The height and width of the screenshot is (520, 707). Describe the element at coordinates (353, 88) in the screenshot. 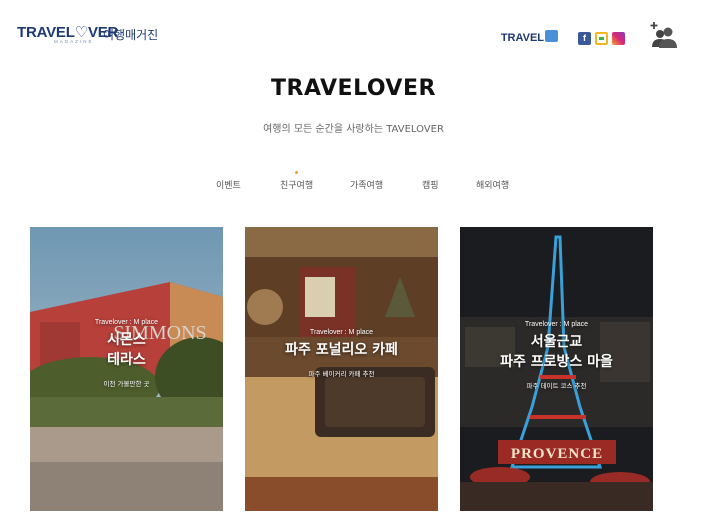

I see `page-title: TRAVELOVER` at that location.